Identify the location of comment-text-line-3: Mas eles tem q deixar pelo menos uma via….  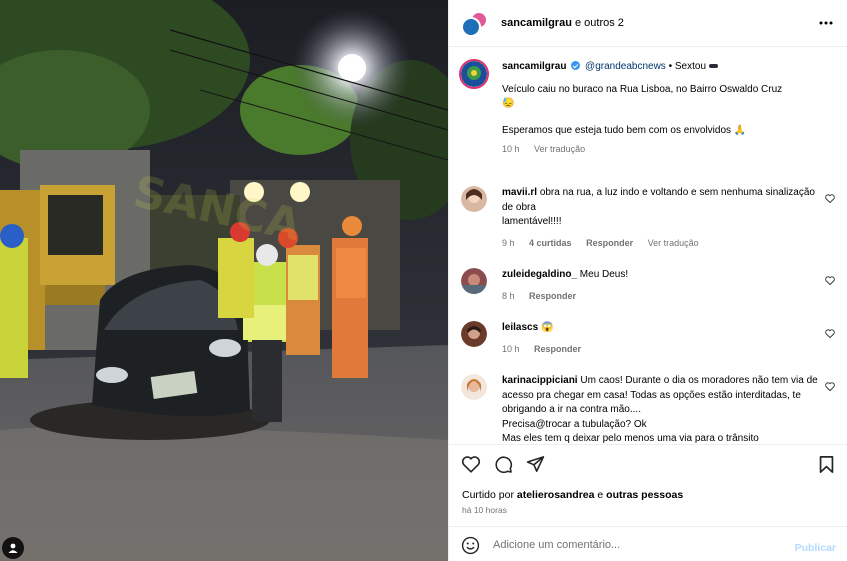
(630, 438).